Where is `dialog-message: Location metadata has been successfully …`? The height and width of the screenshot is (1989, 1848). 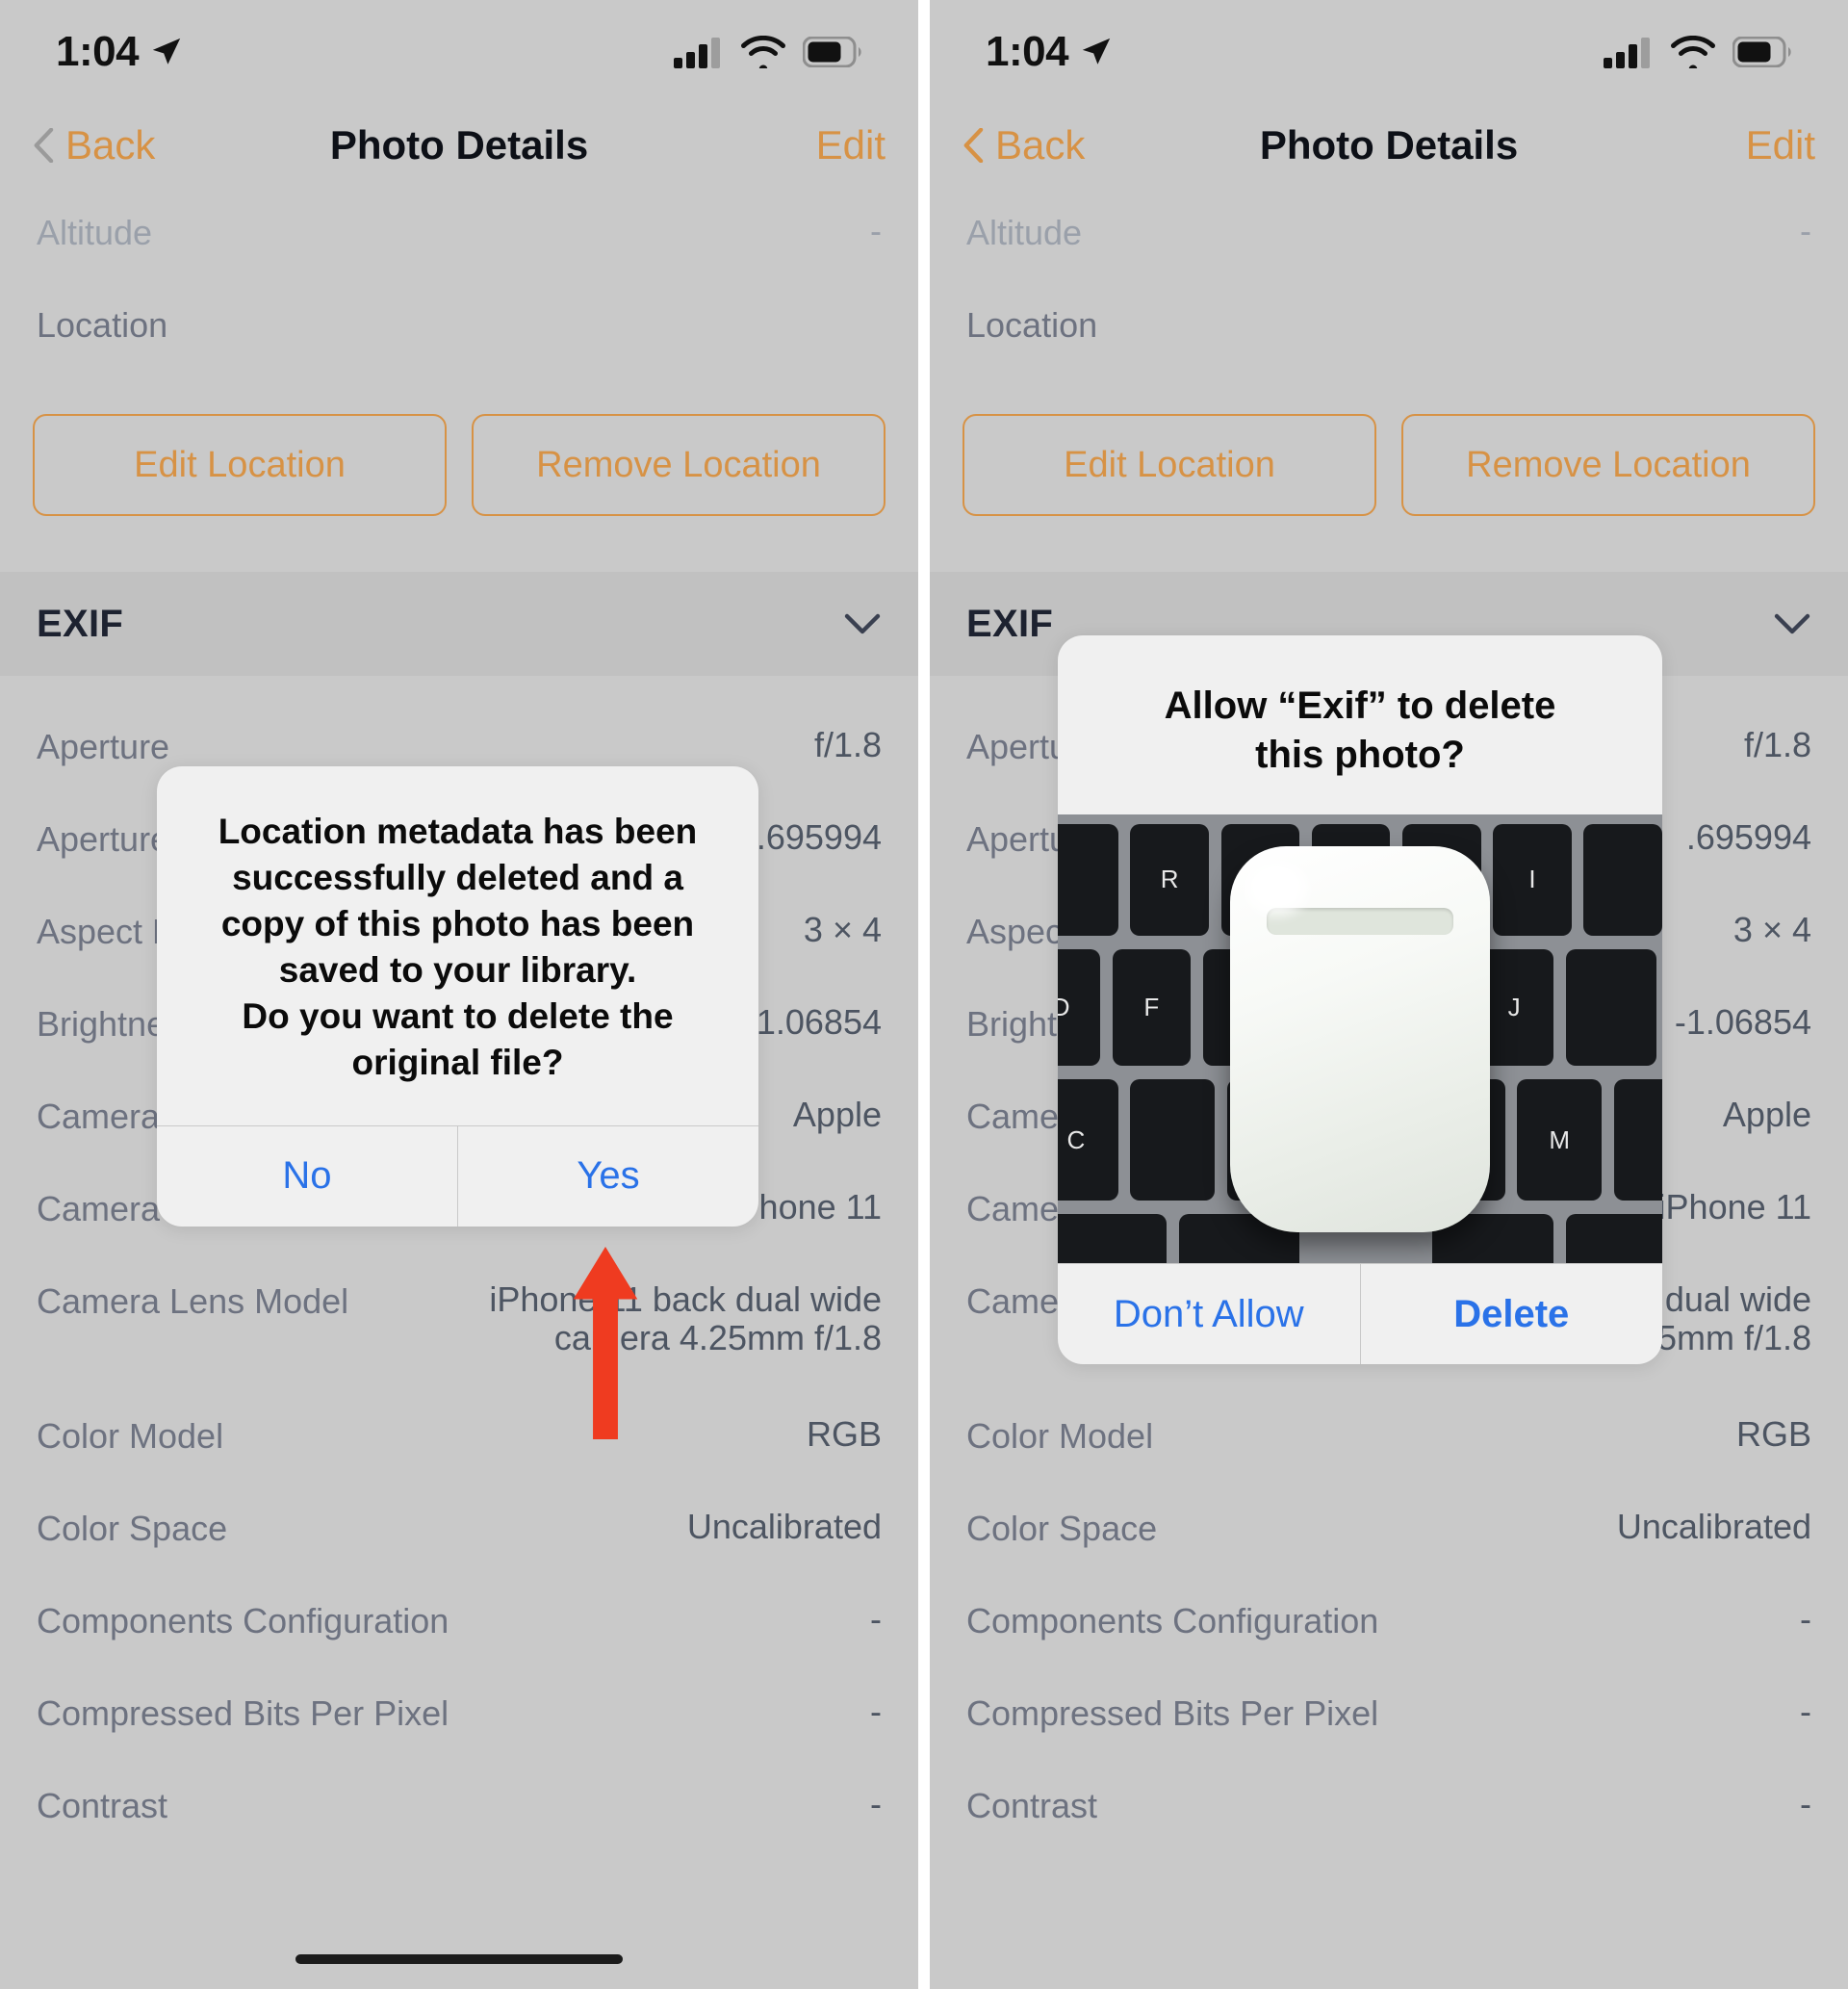 dialog-message: Location metadata has been successfully … is located at coordinates (458, 948).